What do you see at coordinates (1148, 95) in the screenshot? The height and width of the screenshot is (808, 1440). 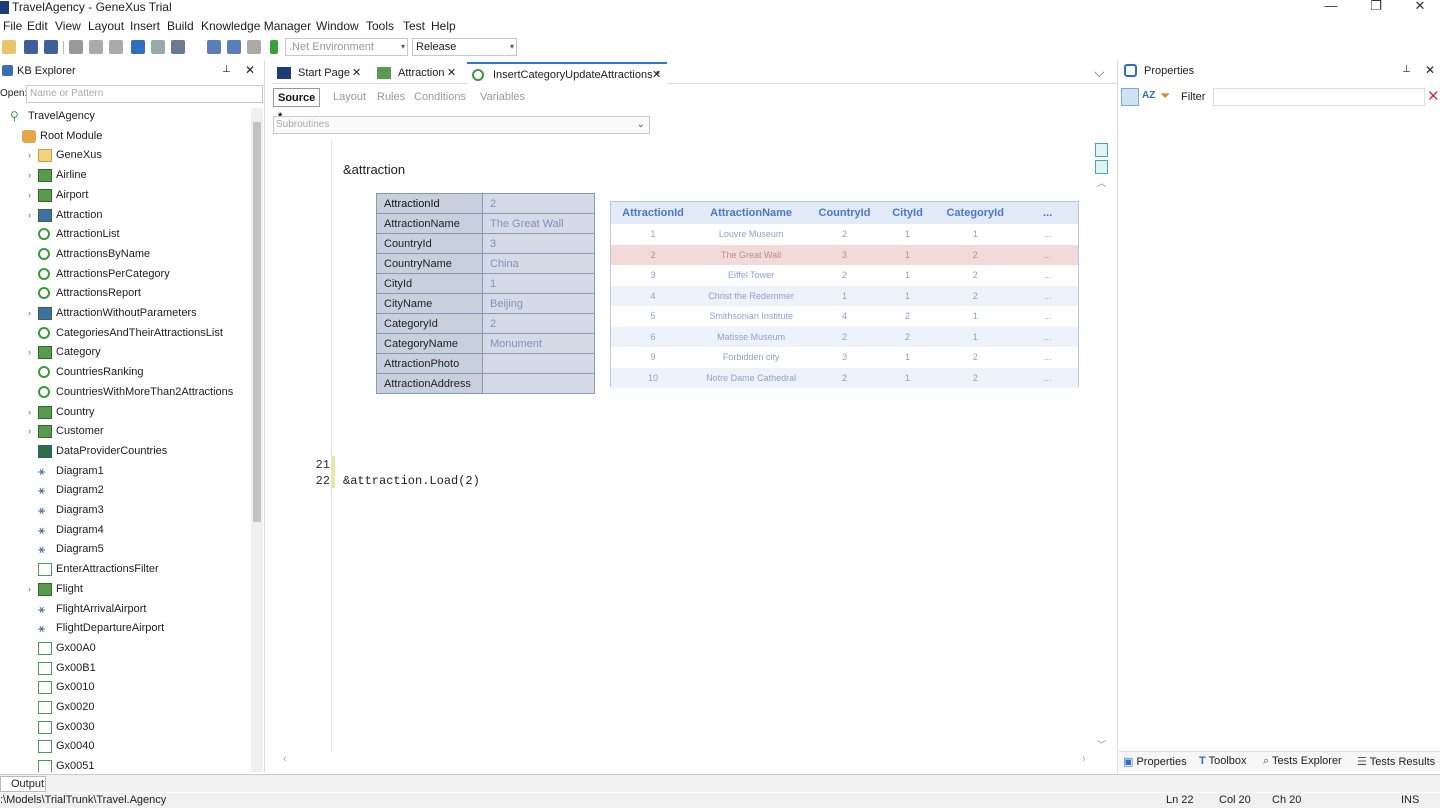 I see `sort-az-icon: AZ` at bounding box center [1148, 95].